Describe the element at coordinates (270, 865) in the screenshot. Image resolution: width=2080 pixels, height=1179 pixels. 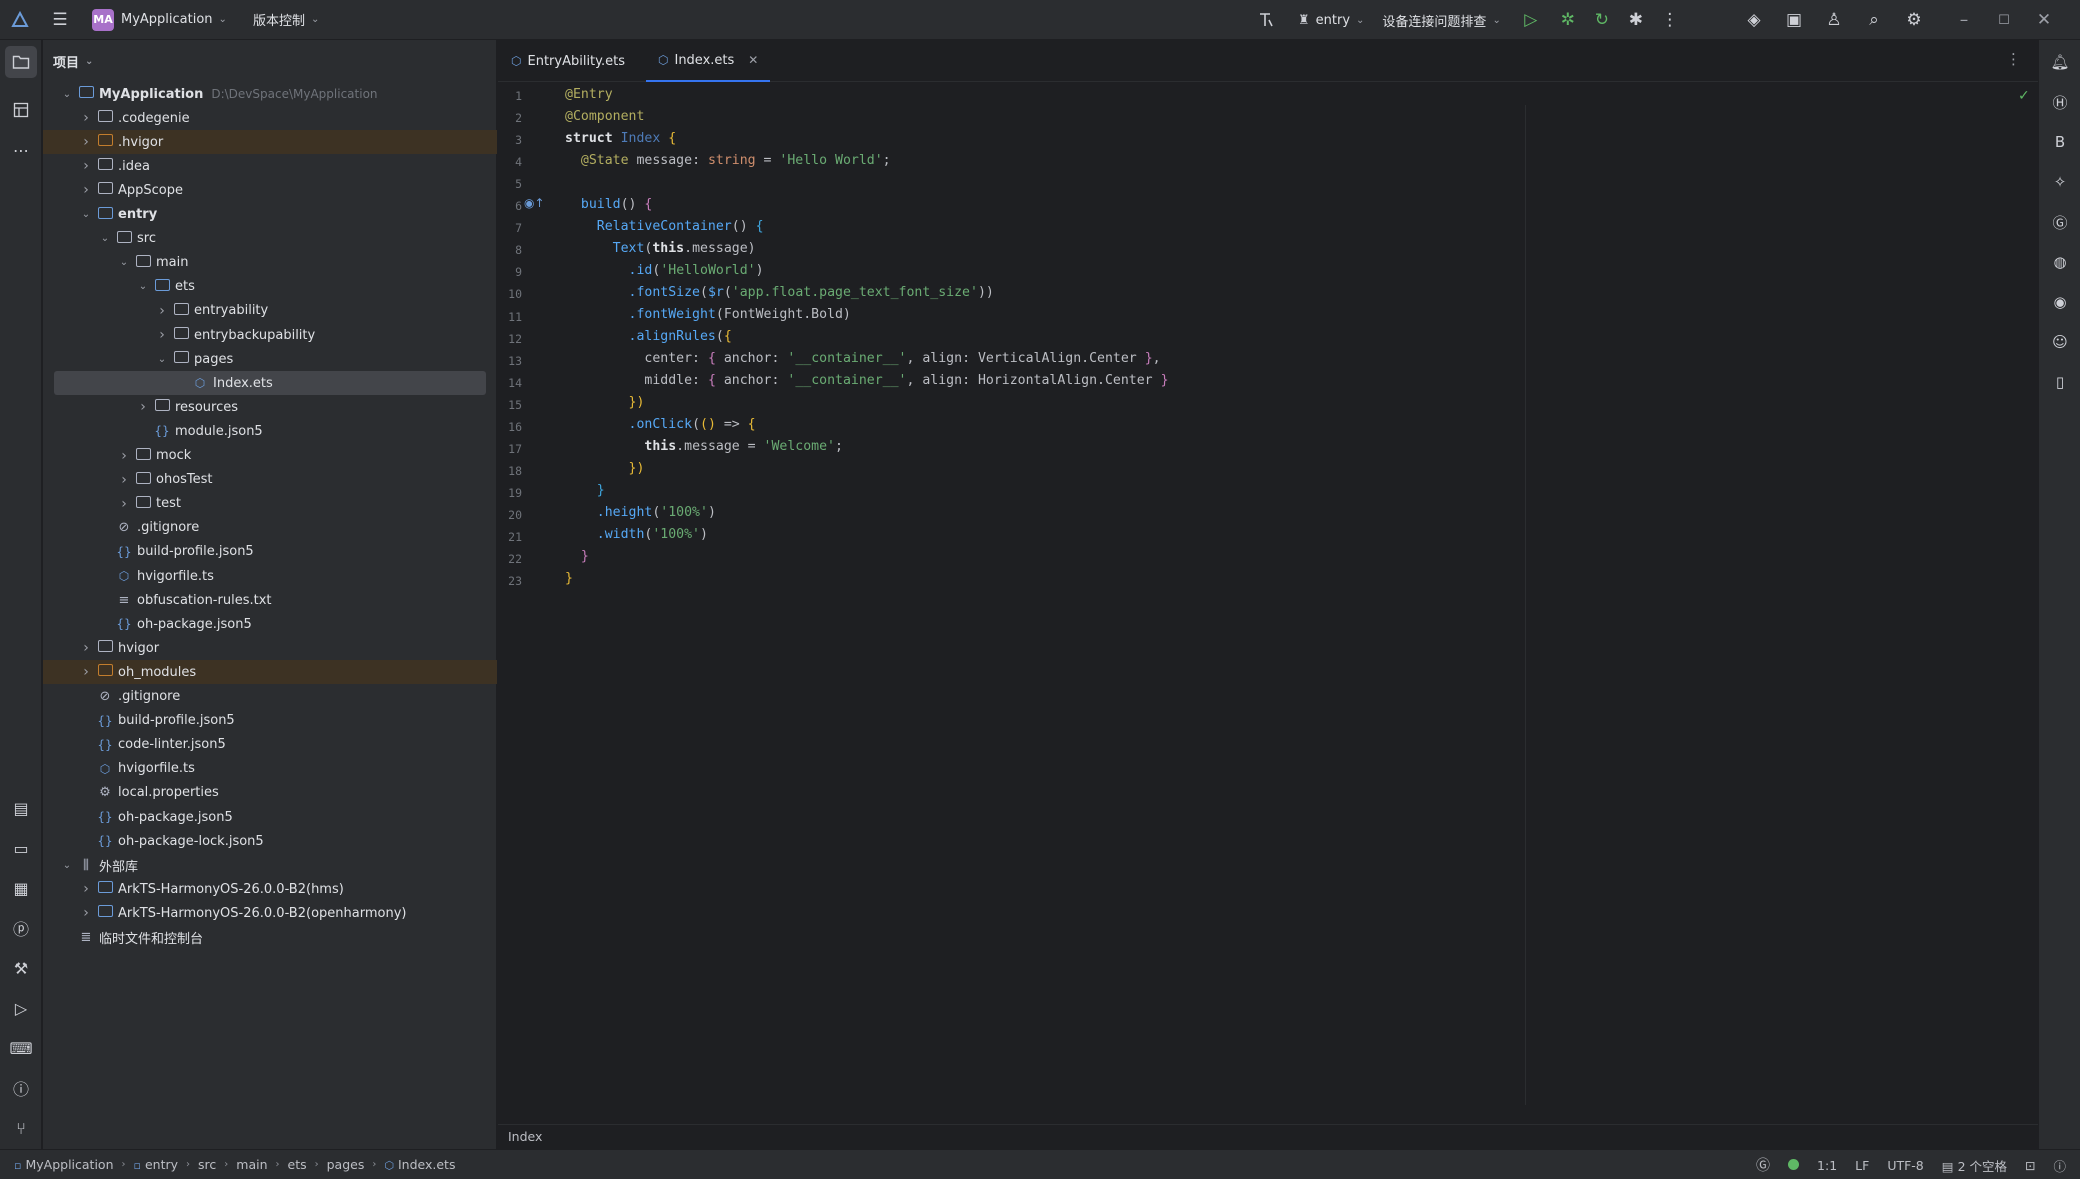
I see `tree-item: ⌄ ⫼ 外部库` at that location.